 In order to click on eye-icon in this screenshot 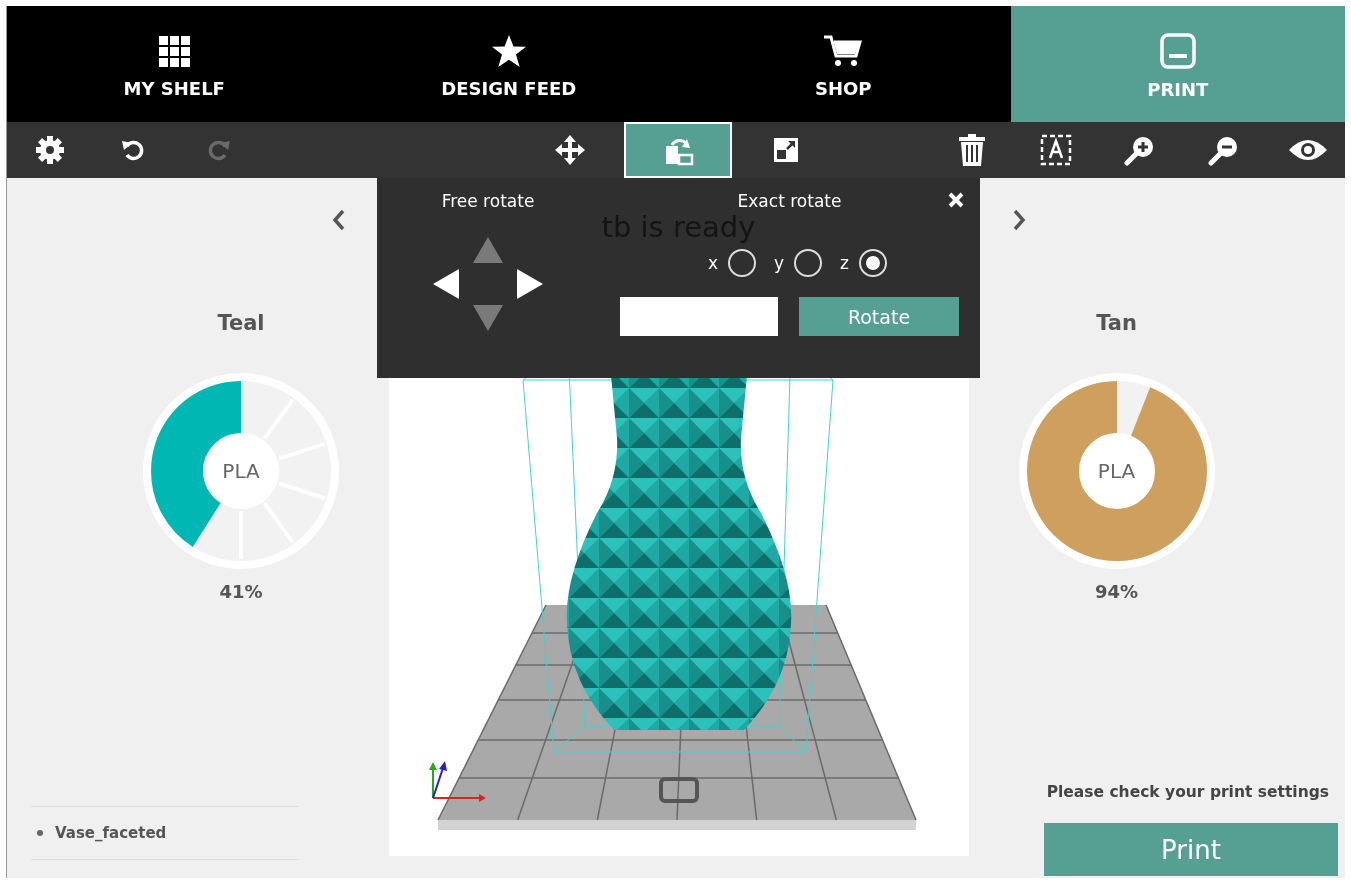, I will do `click(1308, 150)`.